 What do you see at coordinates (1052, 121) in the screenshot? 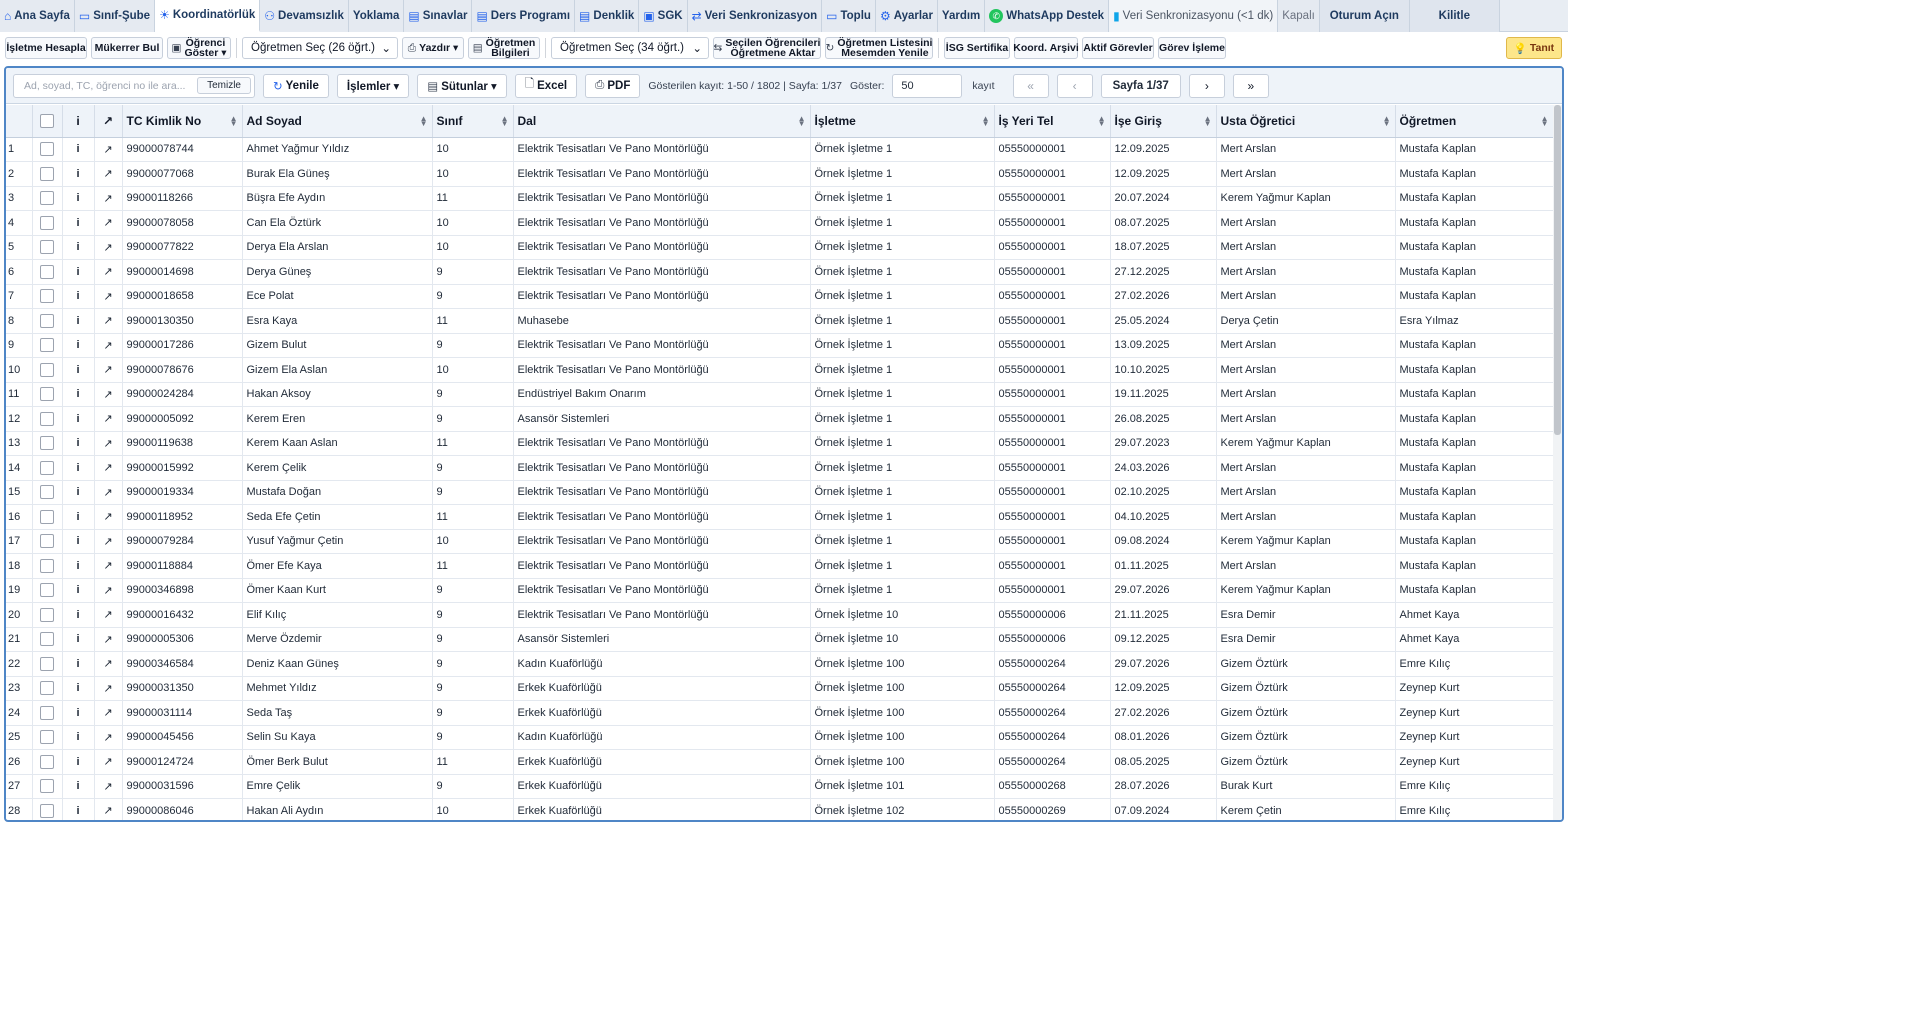
I see `phone-header: İş Yeri Tel ▲ ▼` at bounding box center [1052, 121].